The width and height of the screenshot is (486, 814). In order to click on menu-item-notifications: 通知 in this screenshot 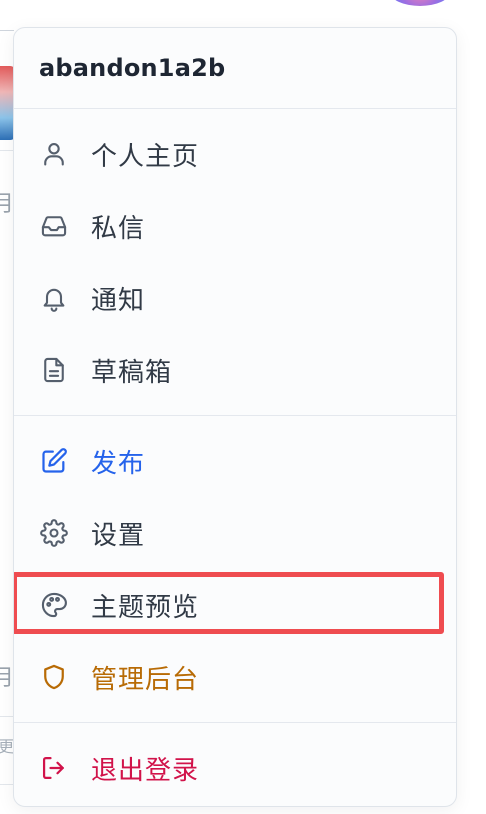, I will do `click(235, 298)`.